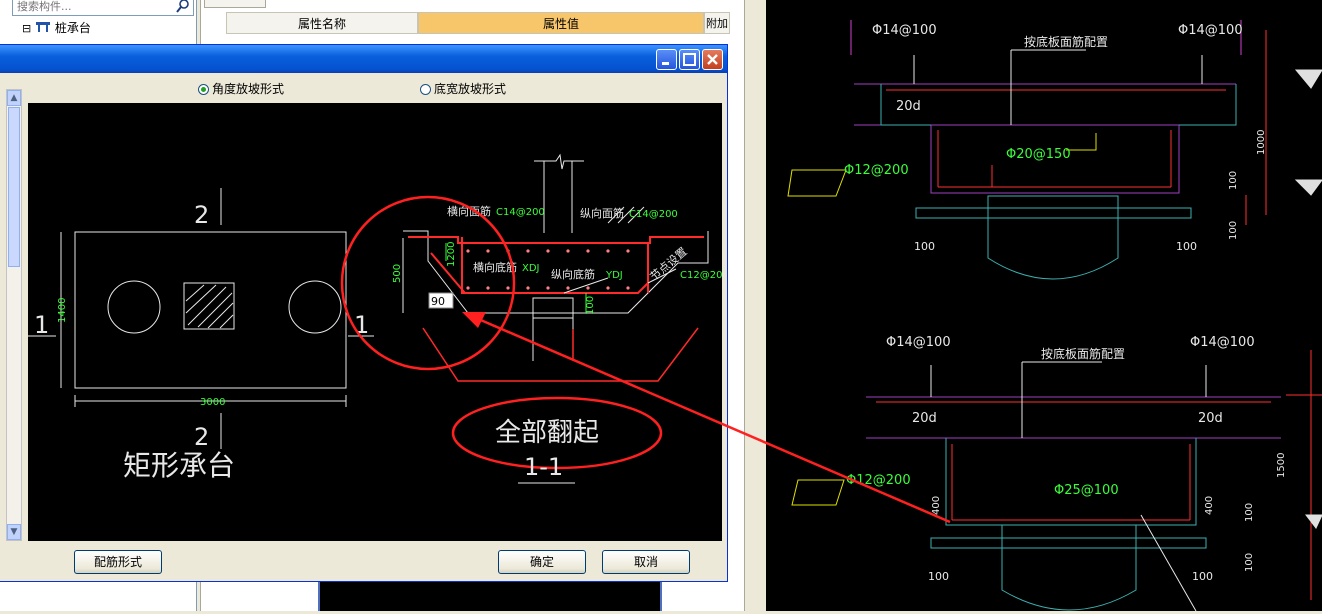 This screenshot has height=614, width=1322. Describe the element at coordinates (14, 98) in the screenshot. I see `scroll-up-button: ▲` at that location.